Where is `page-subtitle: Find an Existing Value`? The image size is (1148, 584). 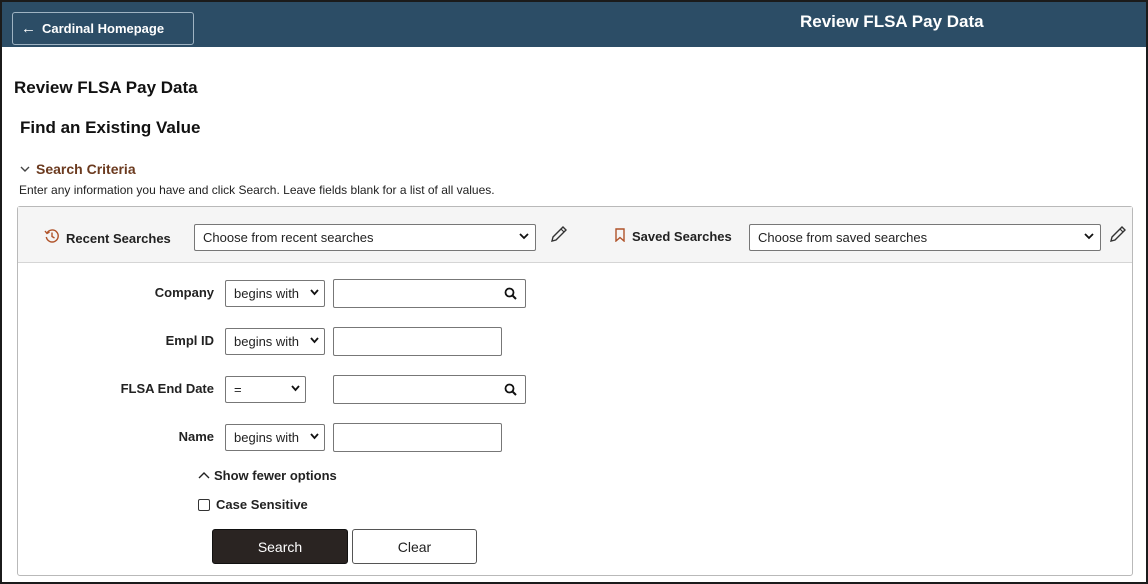 page-subtitle: Find an Existing Value is located at coordinates (110, 127).